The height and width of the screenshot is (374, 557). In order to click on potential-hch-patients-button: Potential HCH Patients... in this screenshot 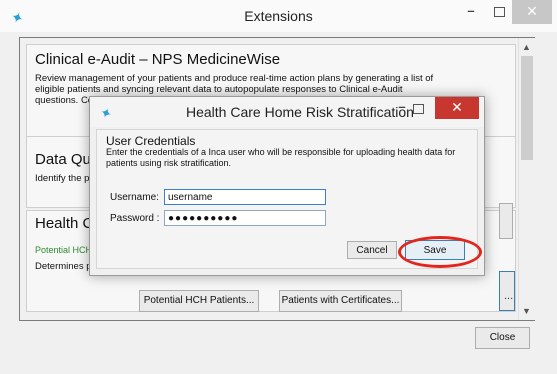, I will do `click(199, 301)`.